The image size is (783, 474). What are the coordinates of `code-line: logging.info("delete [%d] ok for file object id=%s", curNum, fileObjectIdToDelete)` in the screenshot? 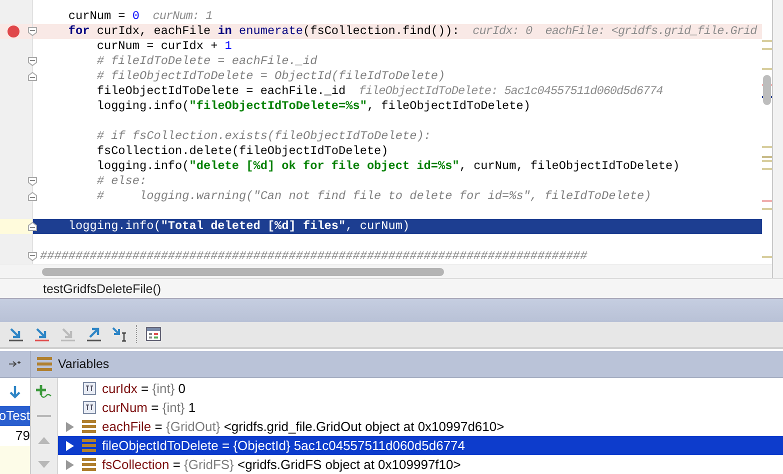 It's located at (388, 166).